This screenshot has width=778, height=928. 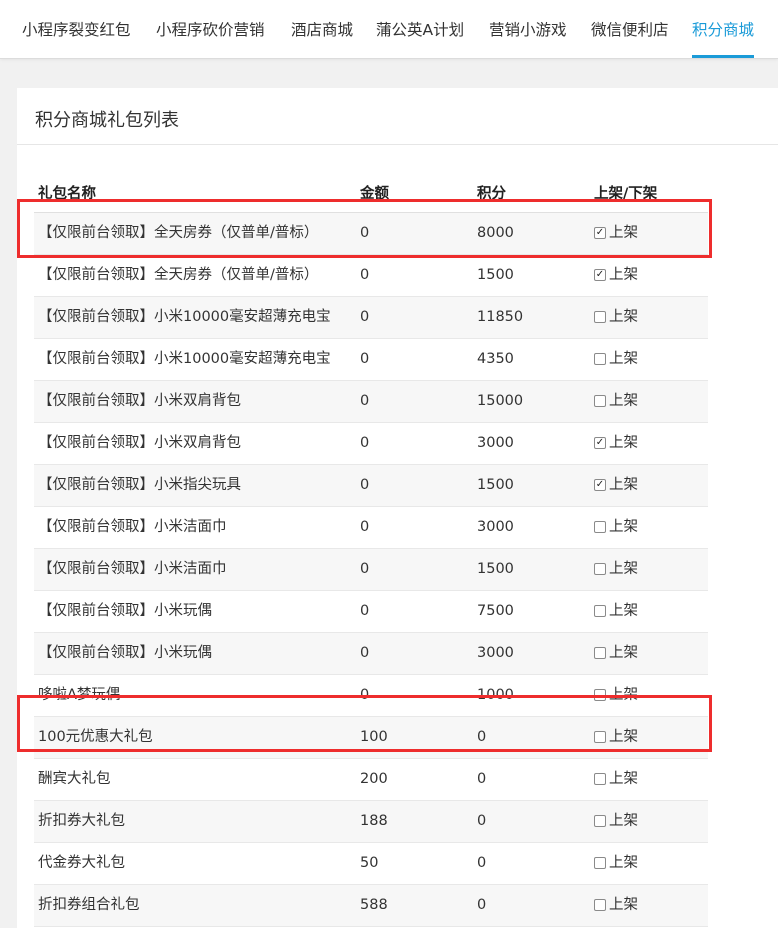 I want to click on table-row: 【仅限前台领取】小米10000毫安超薄充电宝 0 4350 上架, so click(x=371, y=360).